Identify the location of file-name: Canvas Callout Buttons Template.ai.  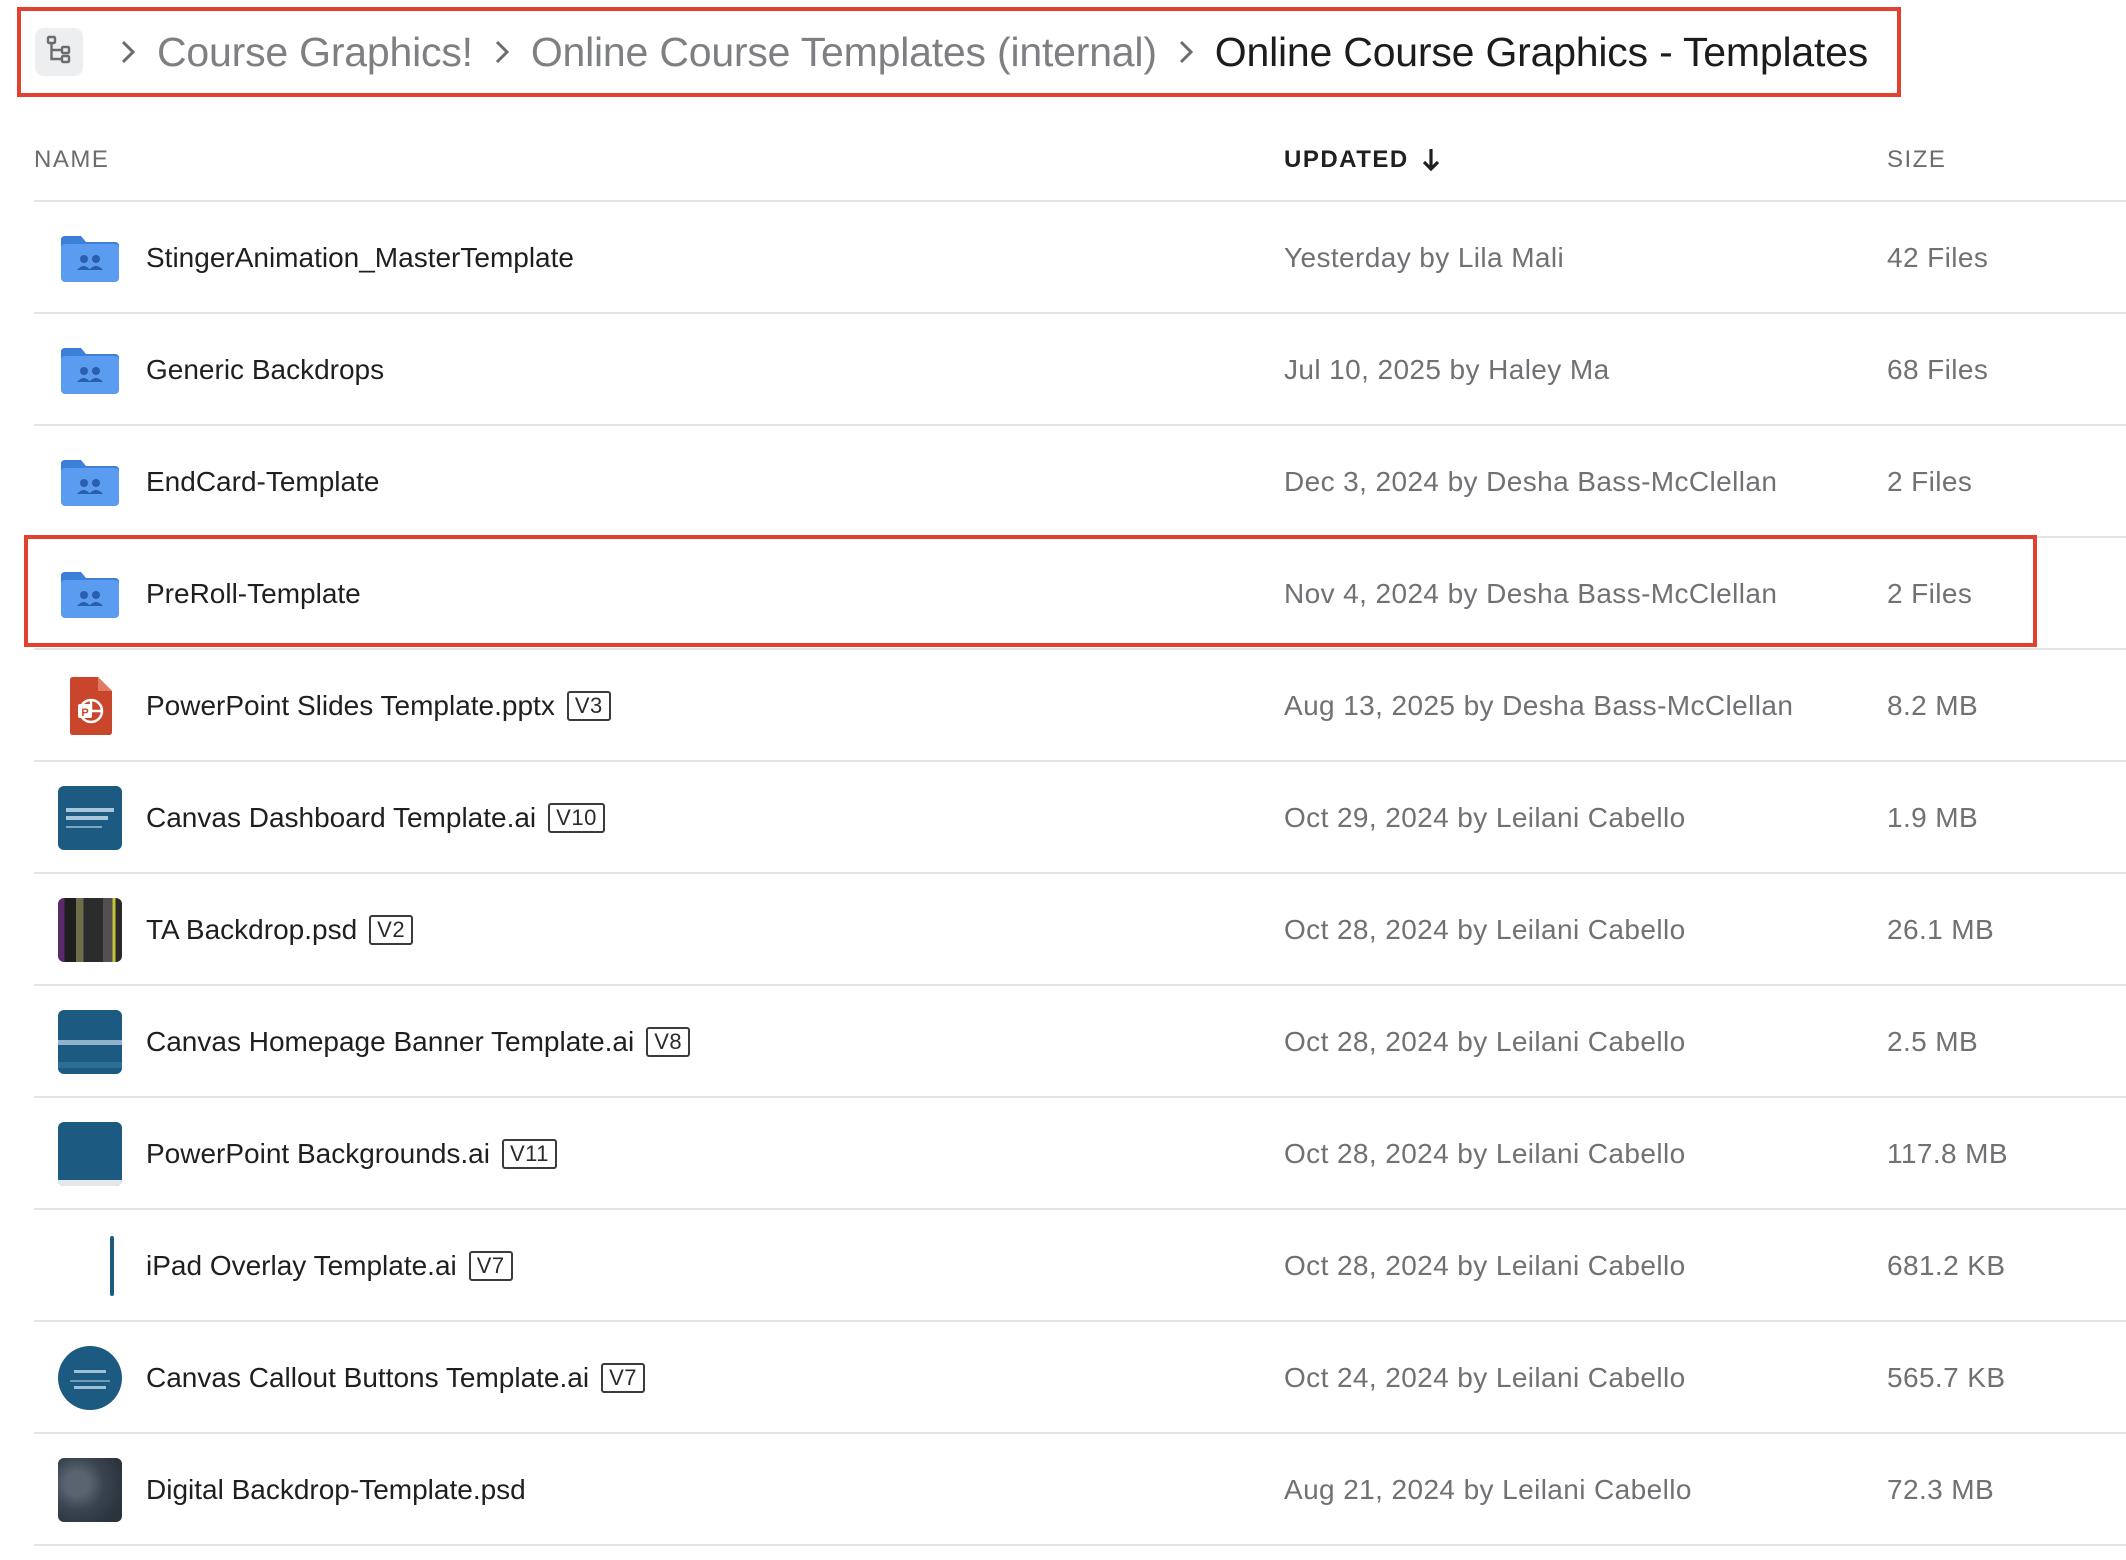
(367, 1378).